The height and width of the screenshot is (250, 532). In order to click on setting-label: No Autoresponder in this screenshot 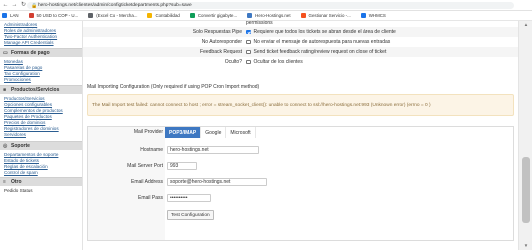, I will do `click(221, 42)`.